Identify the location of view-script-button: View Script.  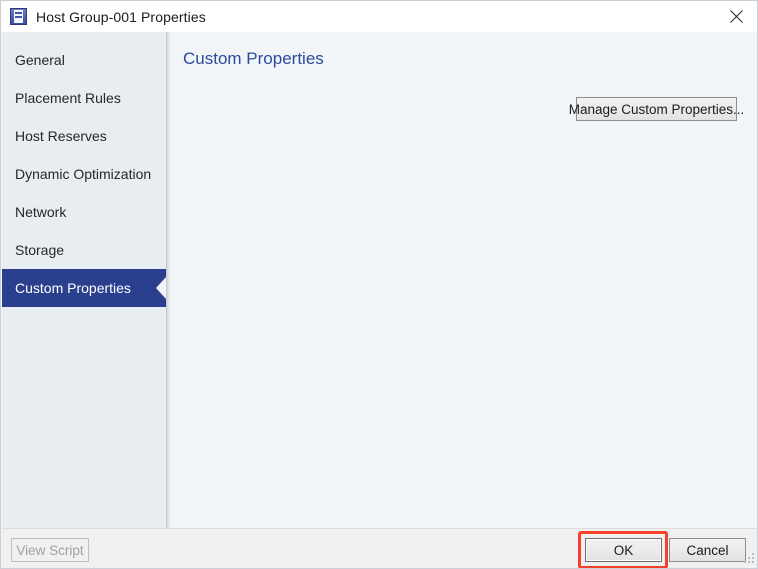
(50, 550).